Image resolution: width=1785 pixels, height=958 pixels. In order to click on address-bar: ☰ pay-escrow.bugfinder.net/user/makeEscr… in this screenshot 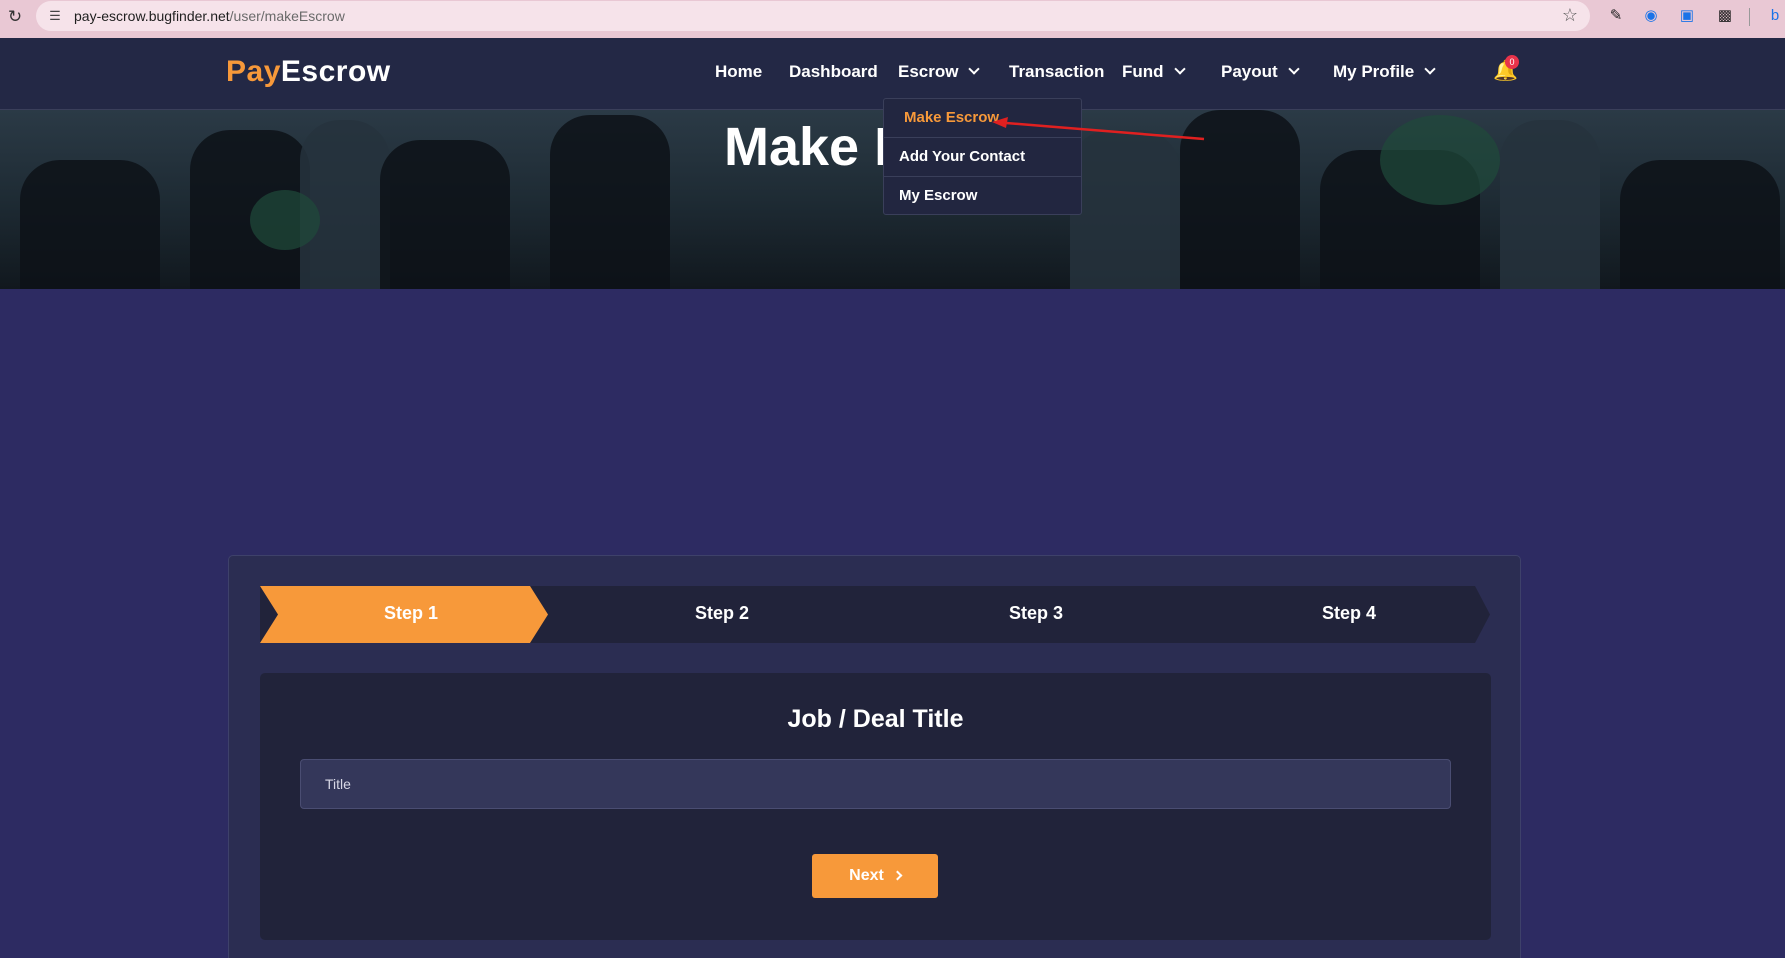, I will do `click(813, 16)`.